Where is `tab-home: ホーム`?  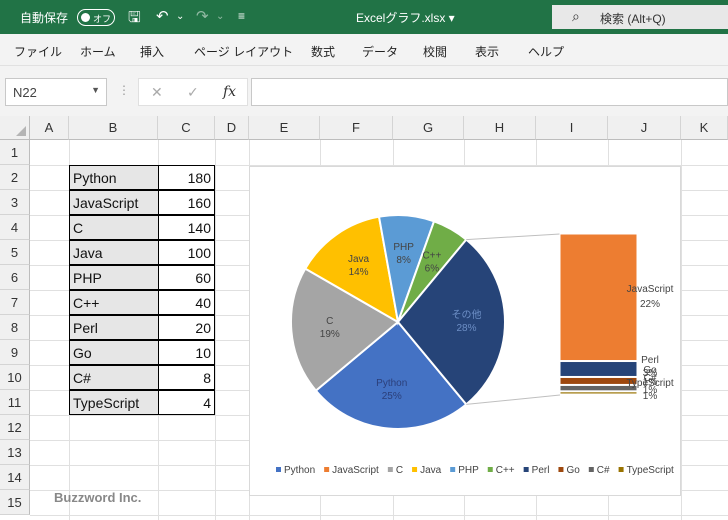 tab-home: ホーム is located at coordinates (98, 51).